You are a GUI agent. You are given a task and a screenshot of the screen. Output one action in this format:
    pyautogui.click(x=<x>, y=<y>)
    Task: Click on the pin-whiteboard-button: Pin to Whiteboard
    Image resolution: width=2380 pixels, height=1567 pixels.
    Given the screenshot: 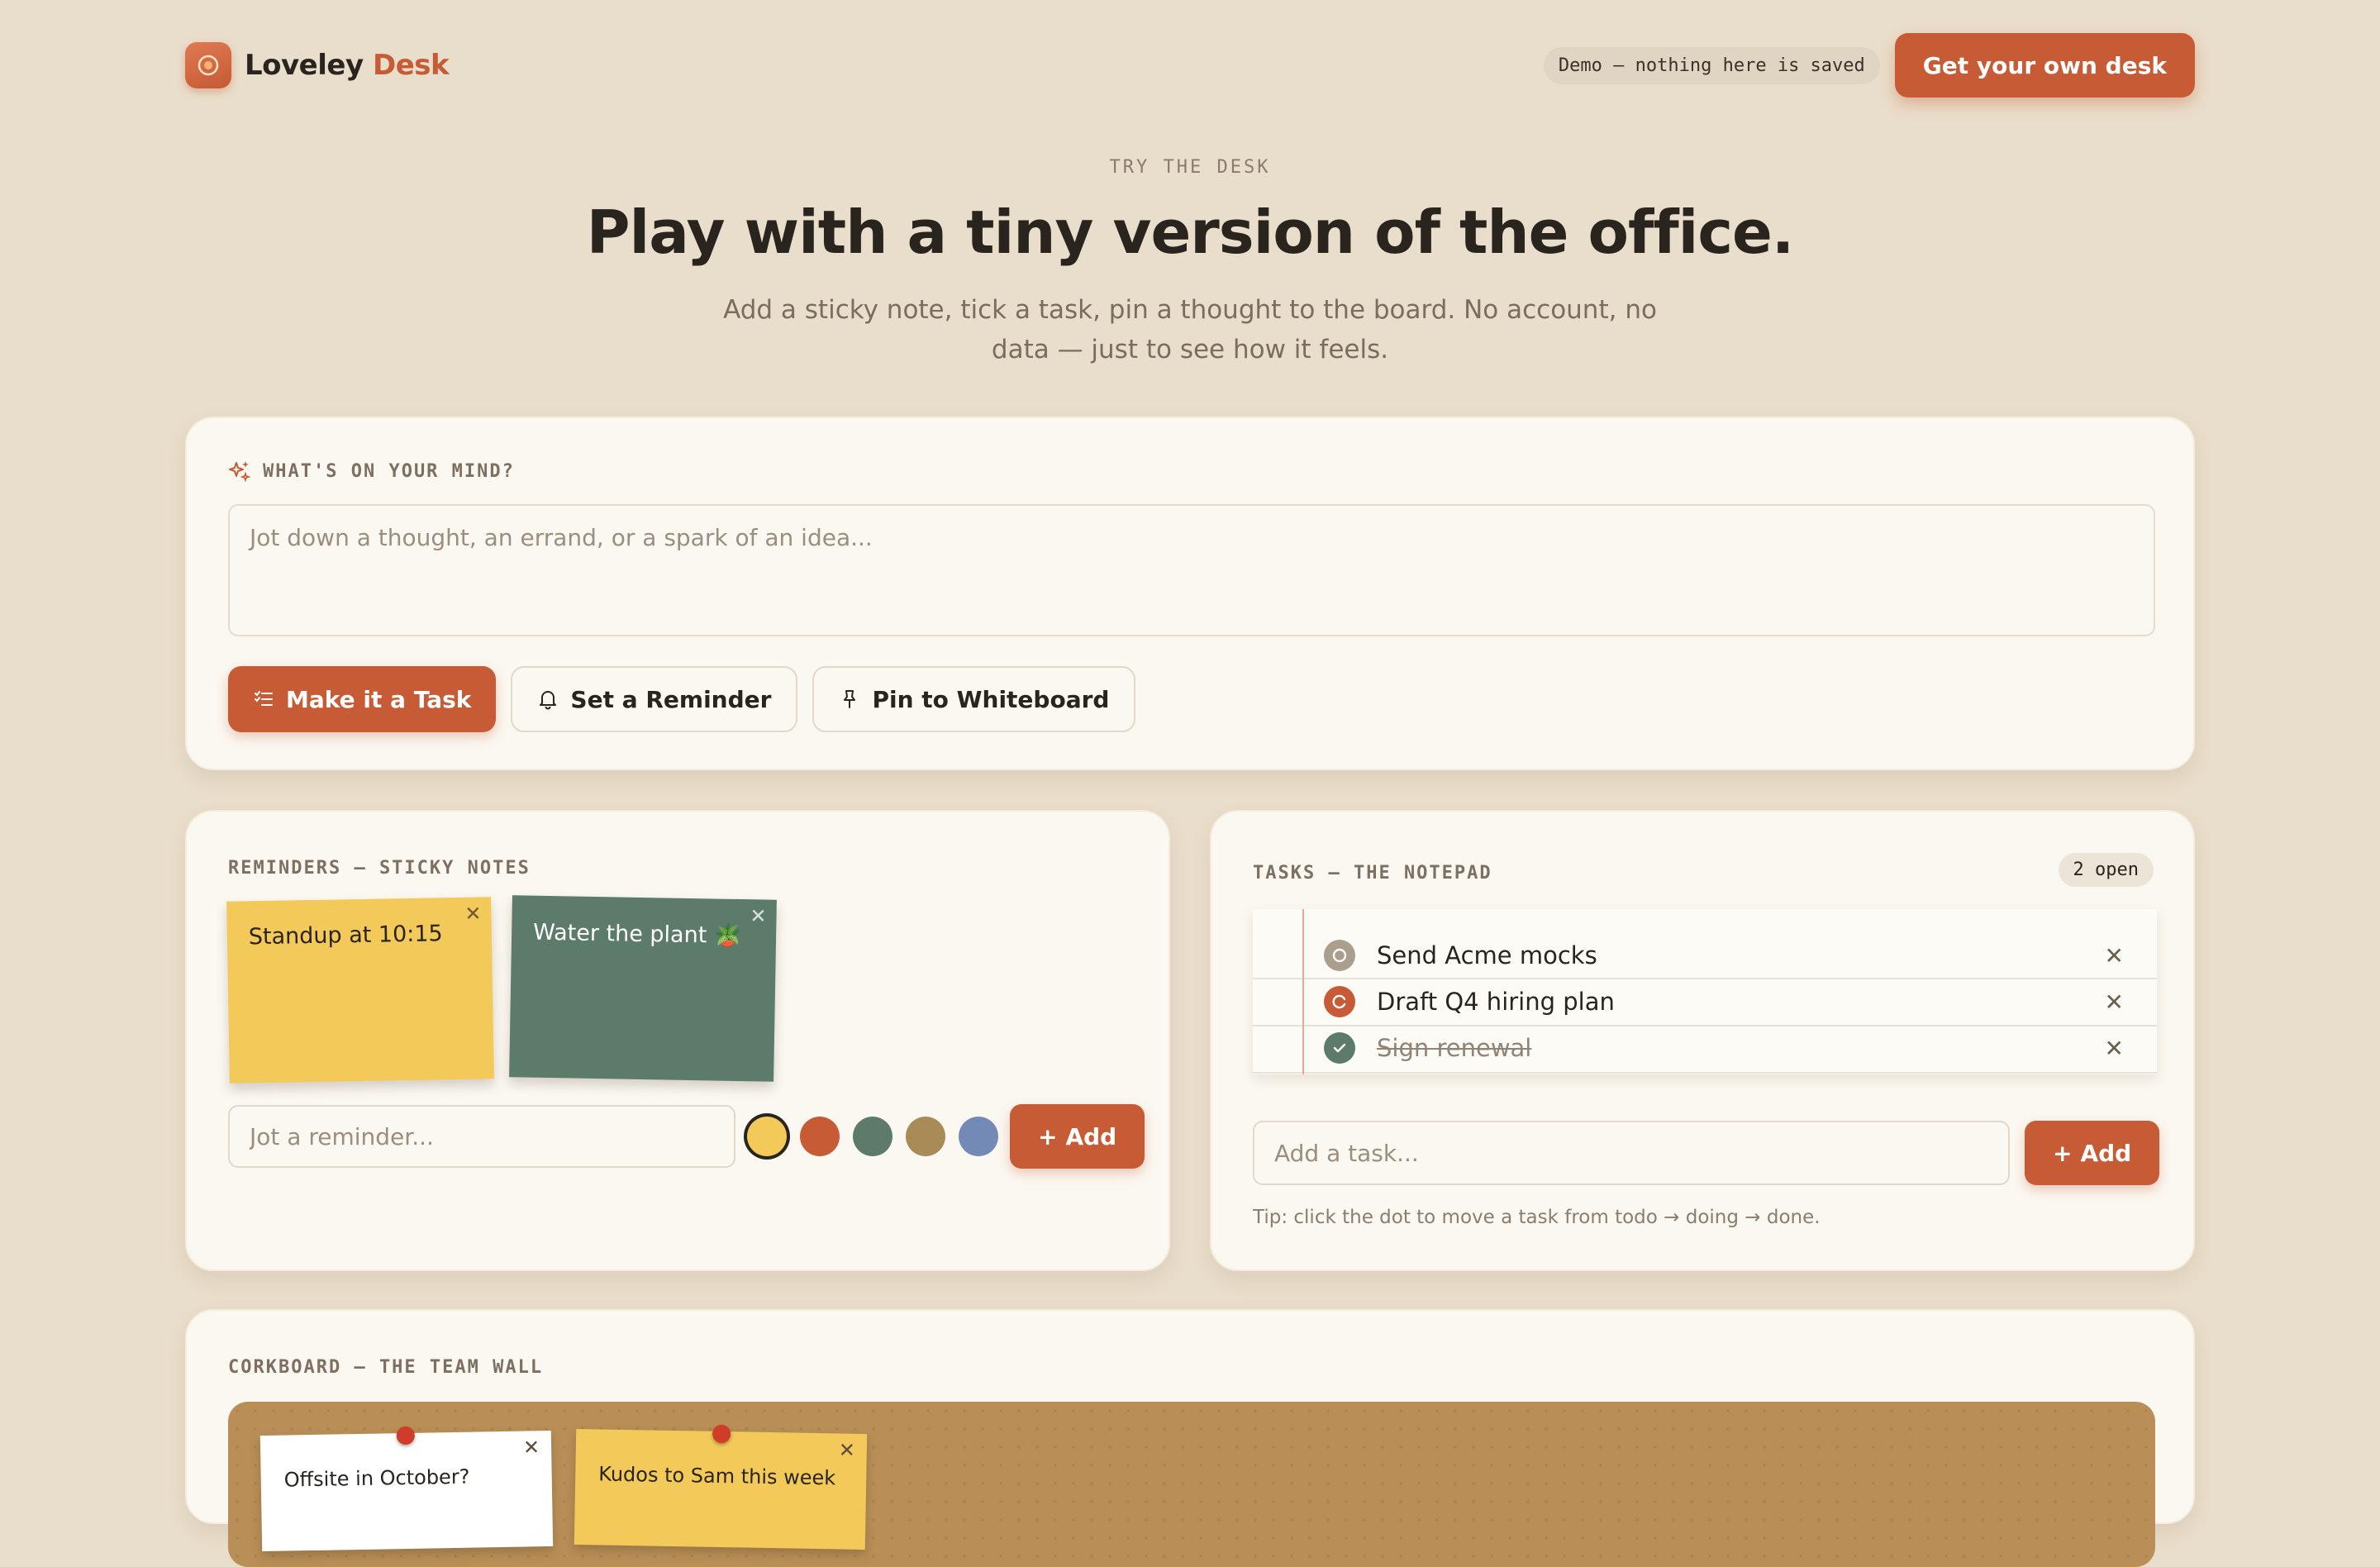 What is the action you would take?
    pyautogui.click(x=974, y=699)
    